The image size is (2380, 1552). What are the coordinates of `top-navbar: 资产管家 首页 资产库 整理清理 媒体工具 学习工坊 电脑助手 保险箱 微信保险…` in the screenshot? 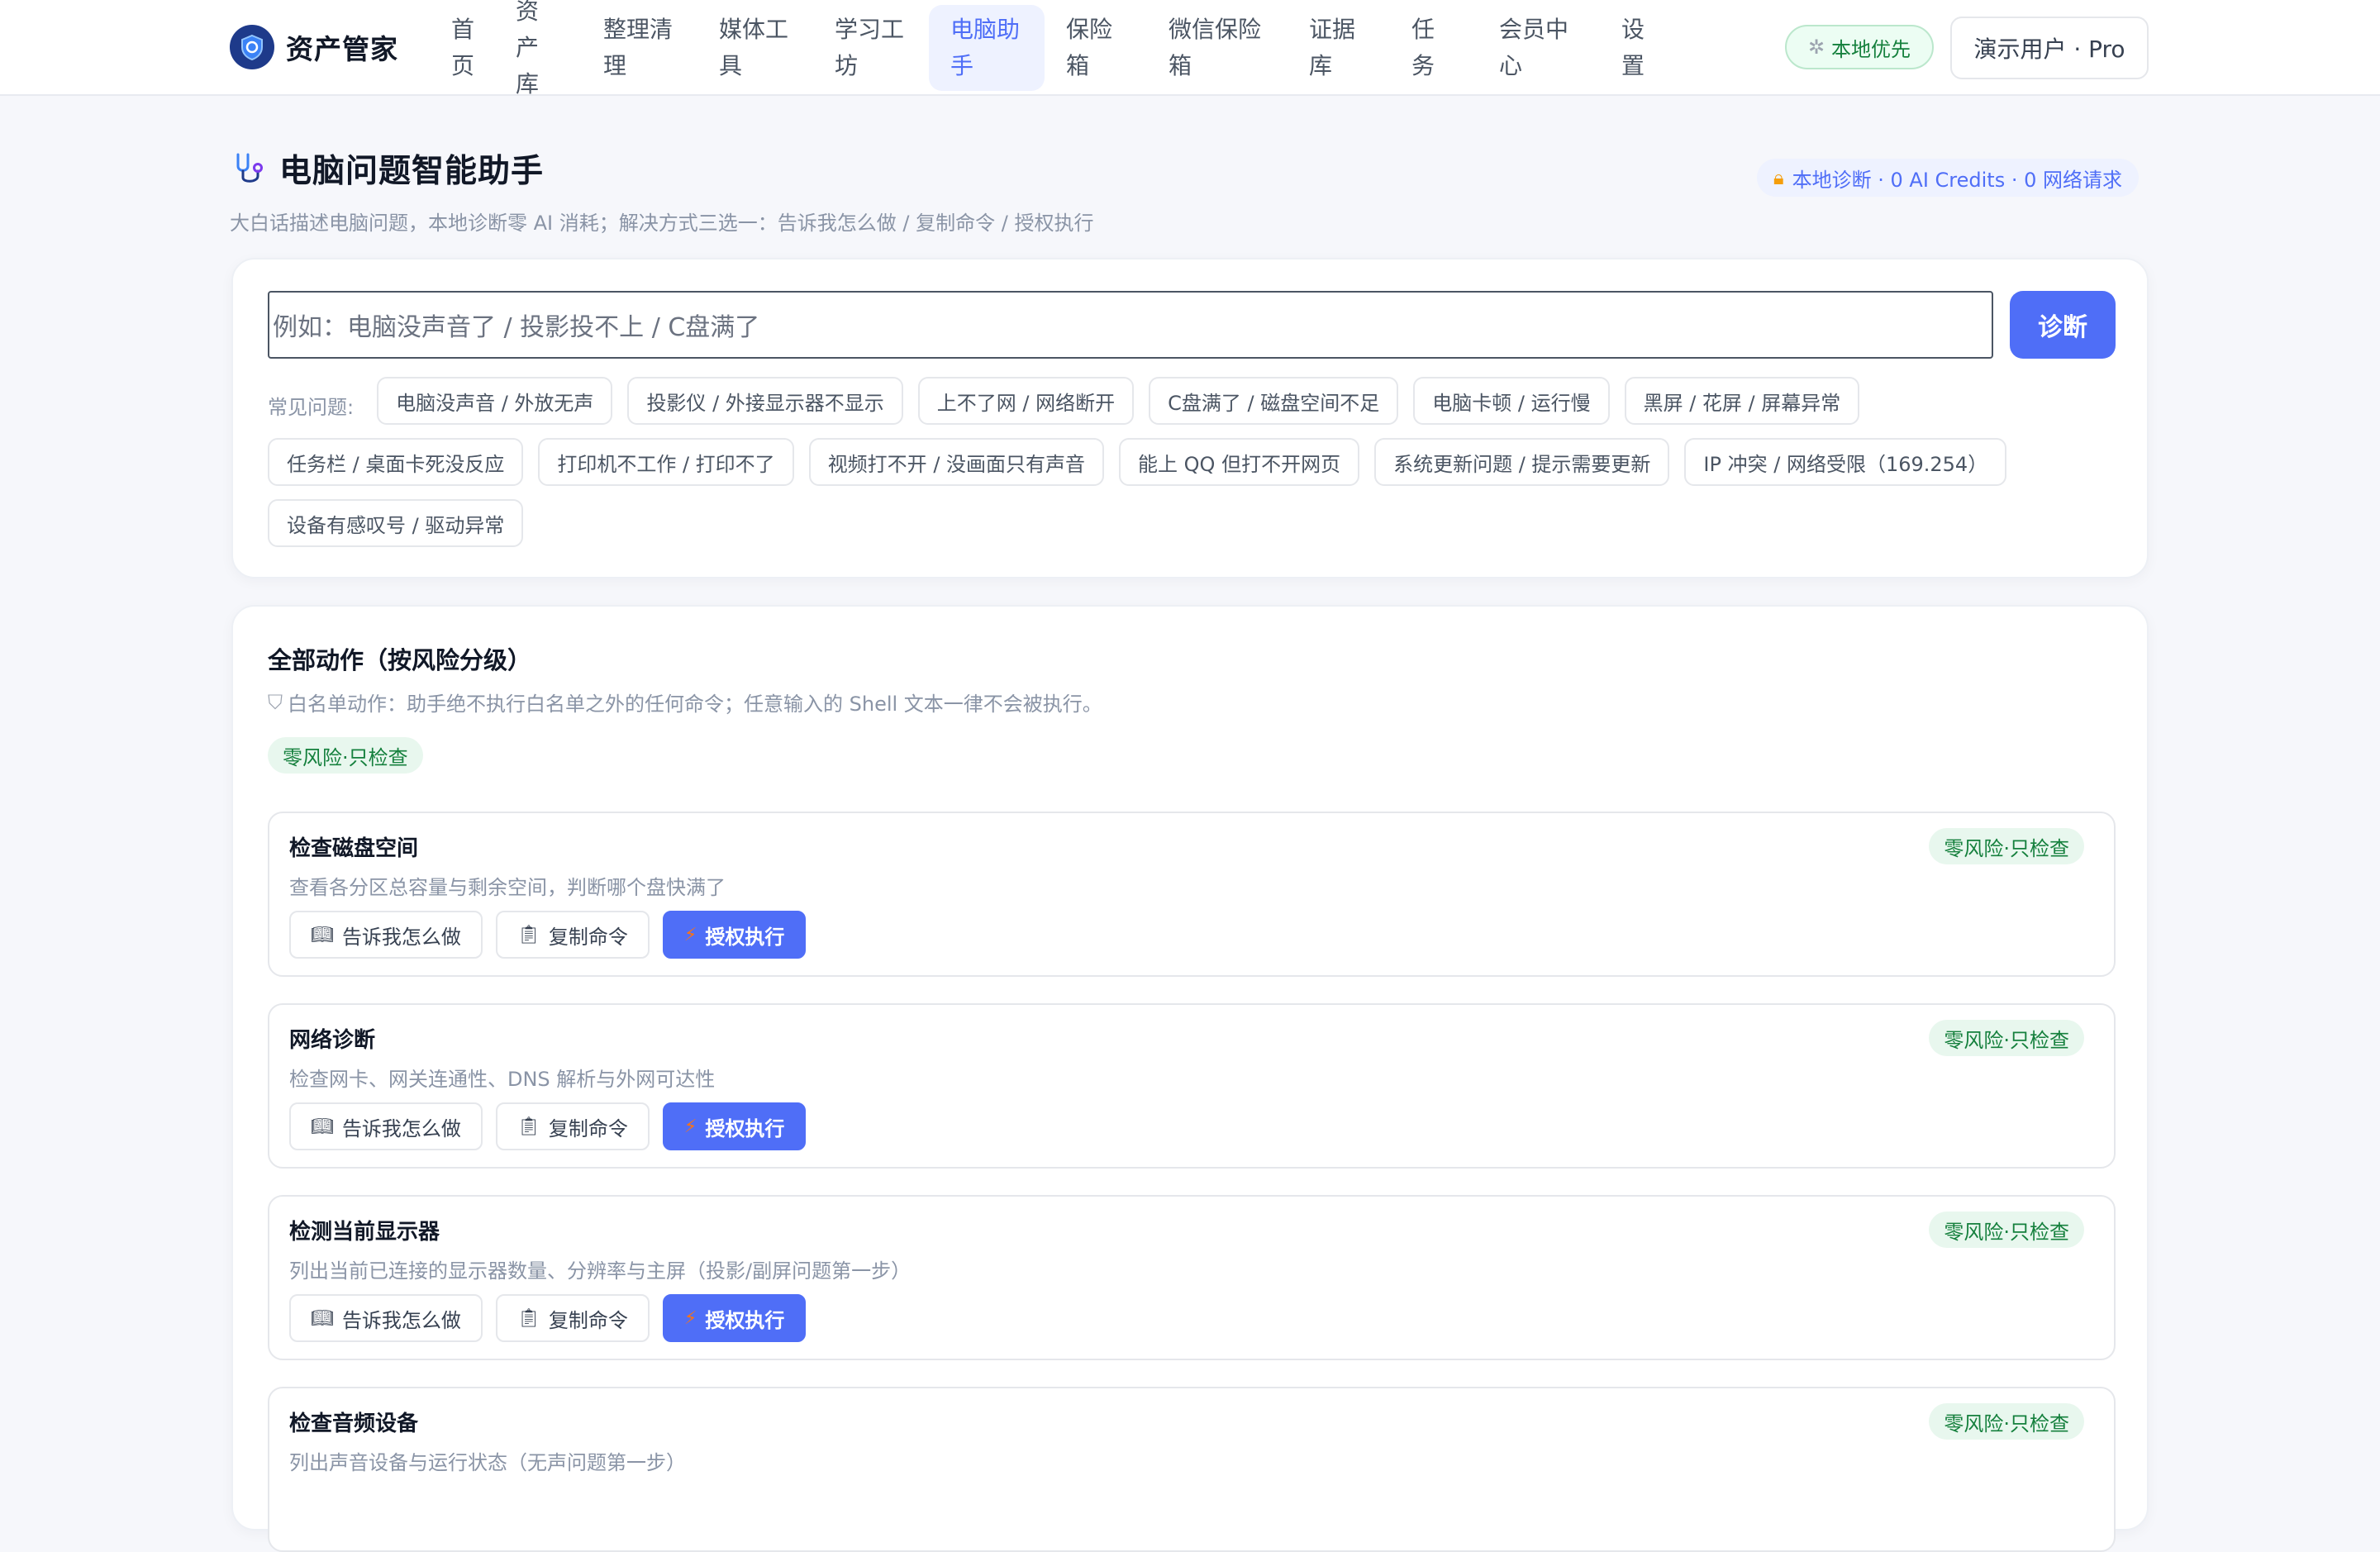 It's located at (1190, 49).